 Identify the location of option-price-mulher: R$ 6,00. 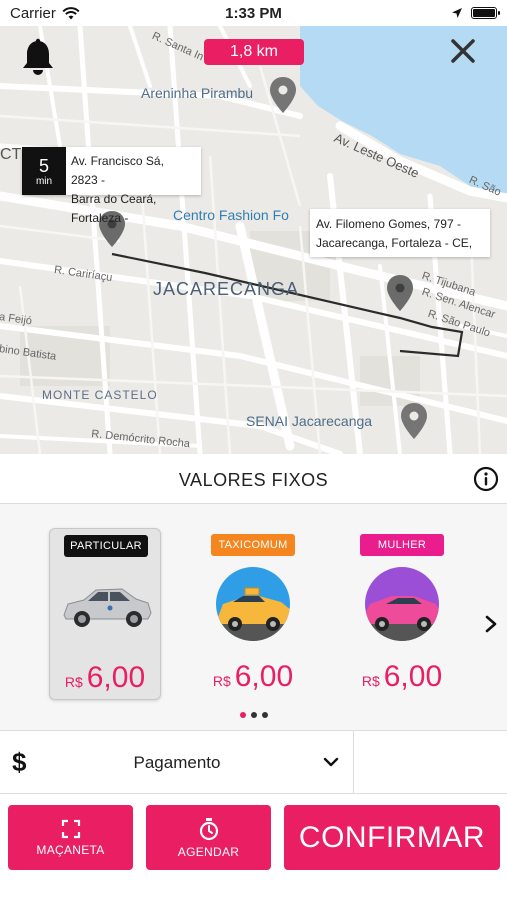
(402, 677).